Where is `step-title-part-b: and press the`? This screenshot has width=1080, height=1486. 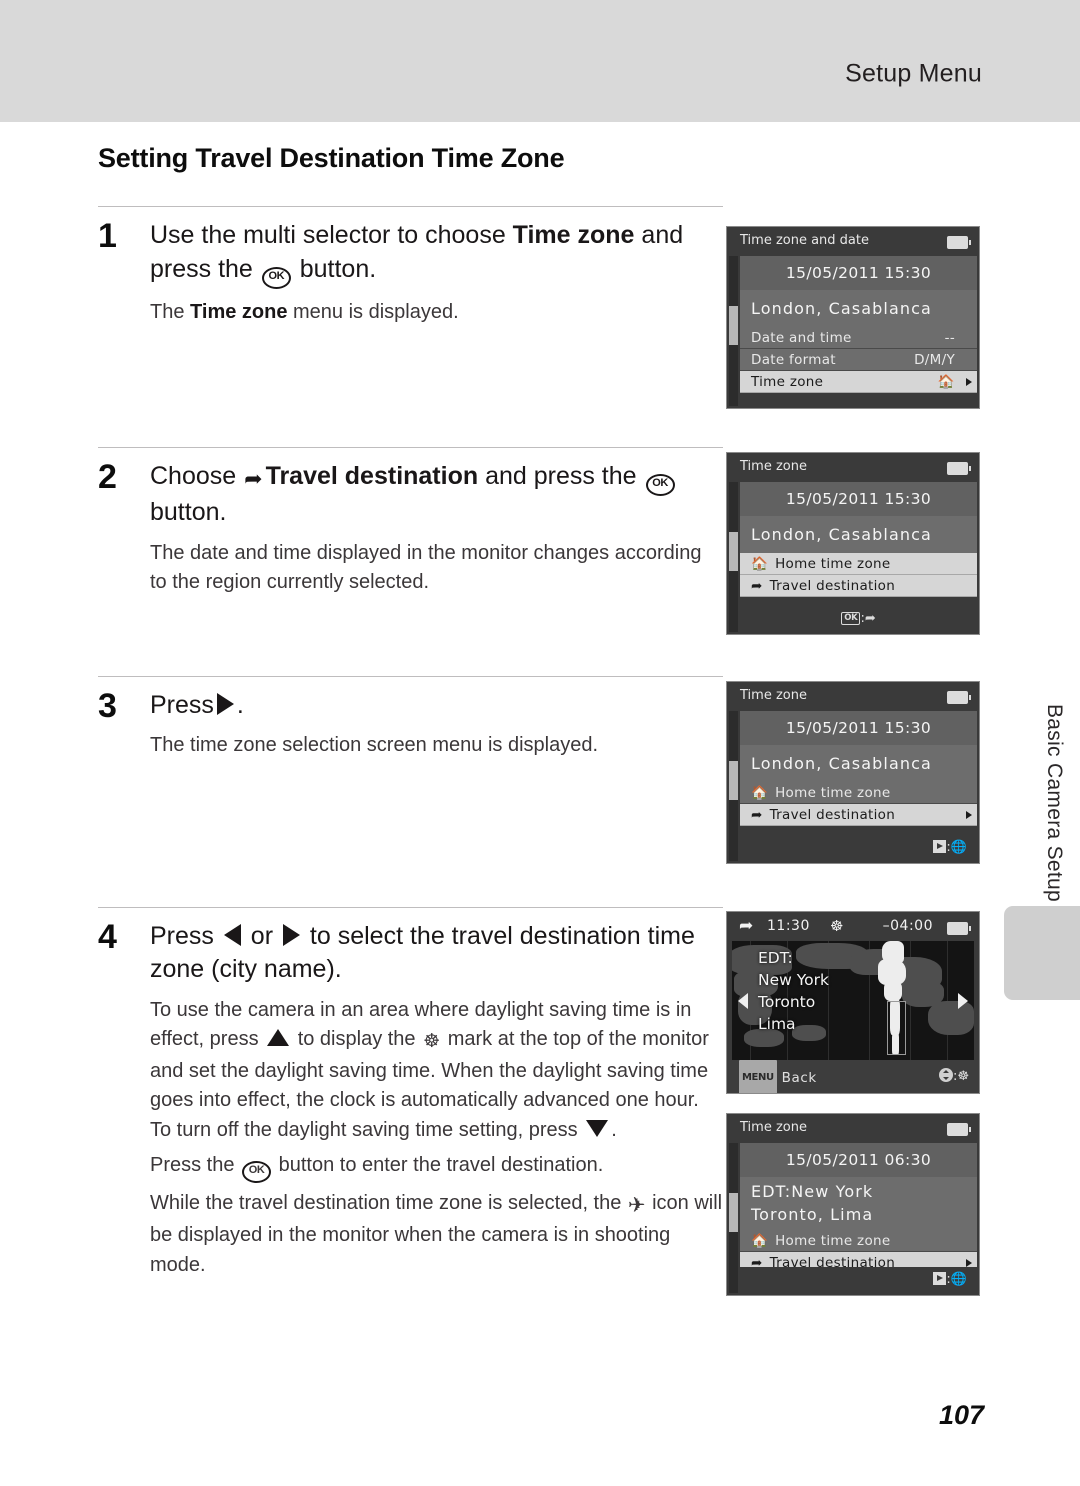
step-title-part-b: and press the is located at coordinates (561, 476).